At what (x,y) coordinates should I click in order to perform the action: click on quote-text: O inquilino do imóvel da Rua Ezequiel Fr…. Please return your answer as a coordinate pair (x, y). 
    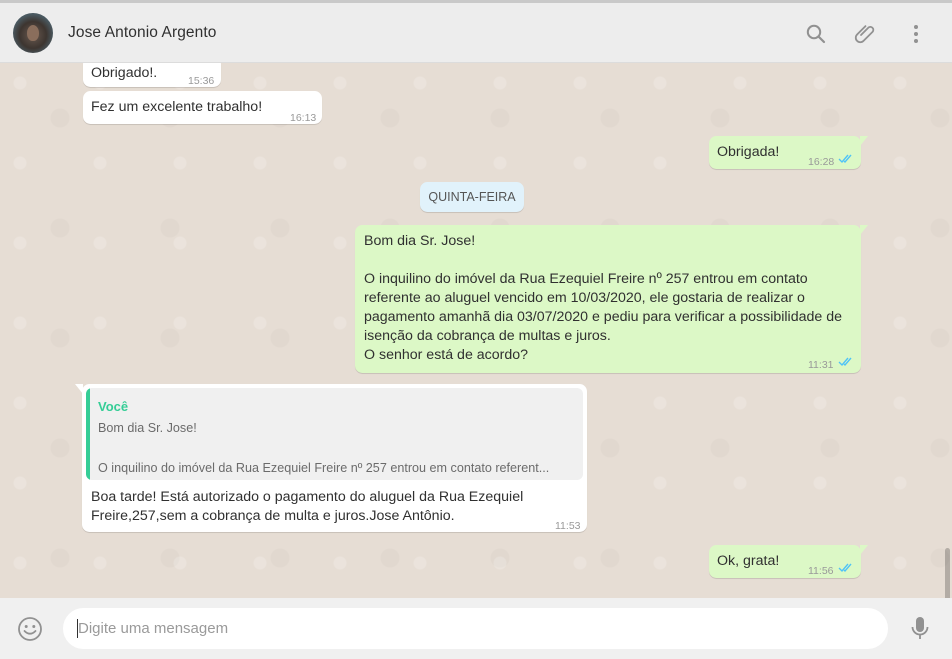
    Looking at the image, I should click on (324, 468).